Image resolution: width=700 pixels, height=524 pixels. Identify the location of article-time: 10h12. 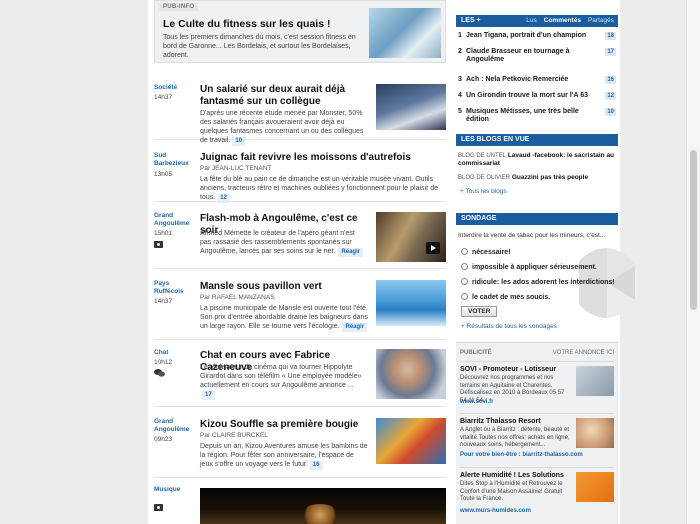
(163, 362).